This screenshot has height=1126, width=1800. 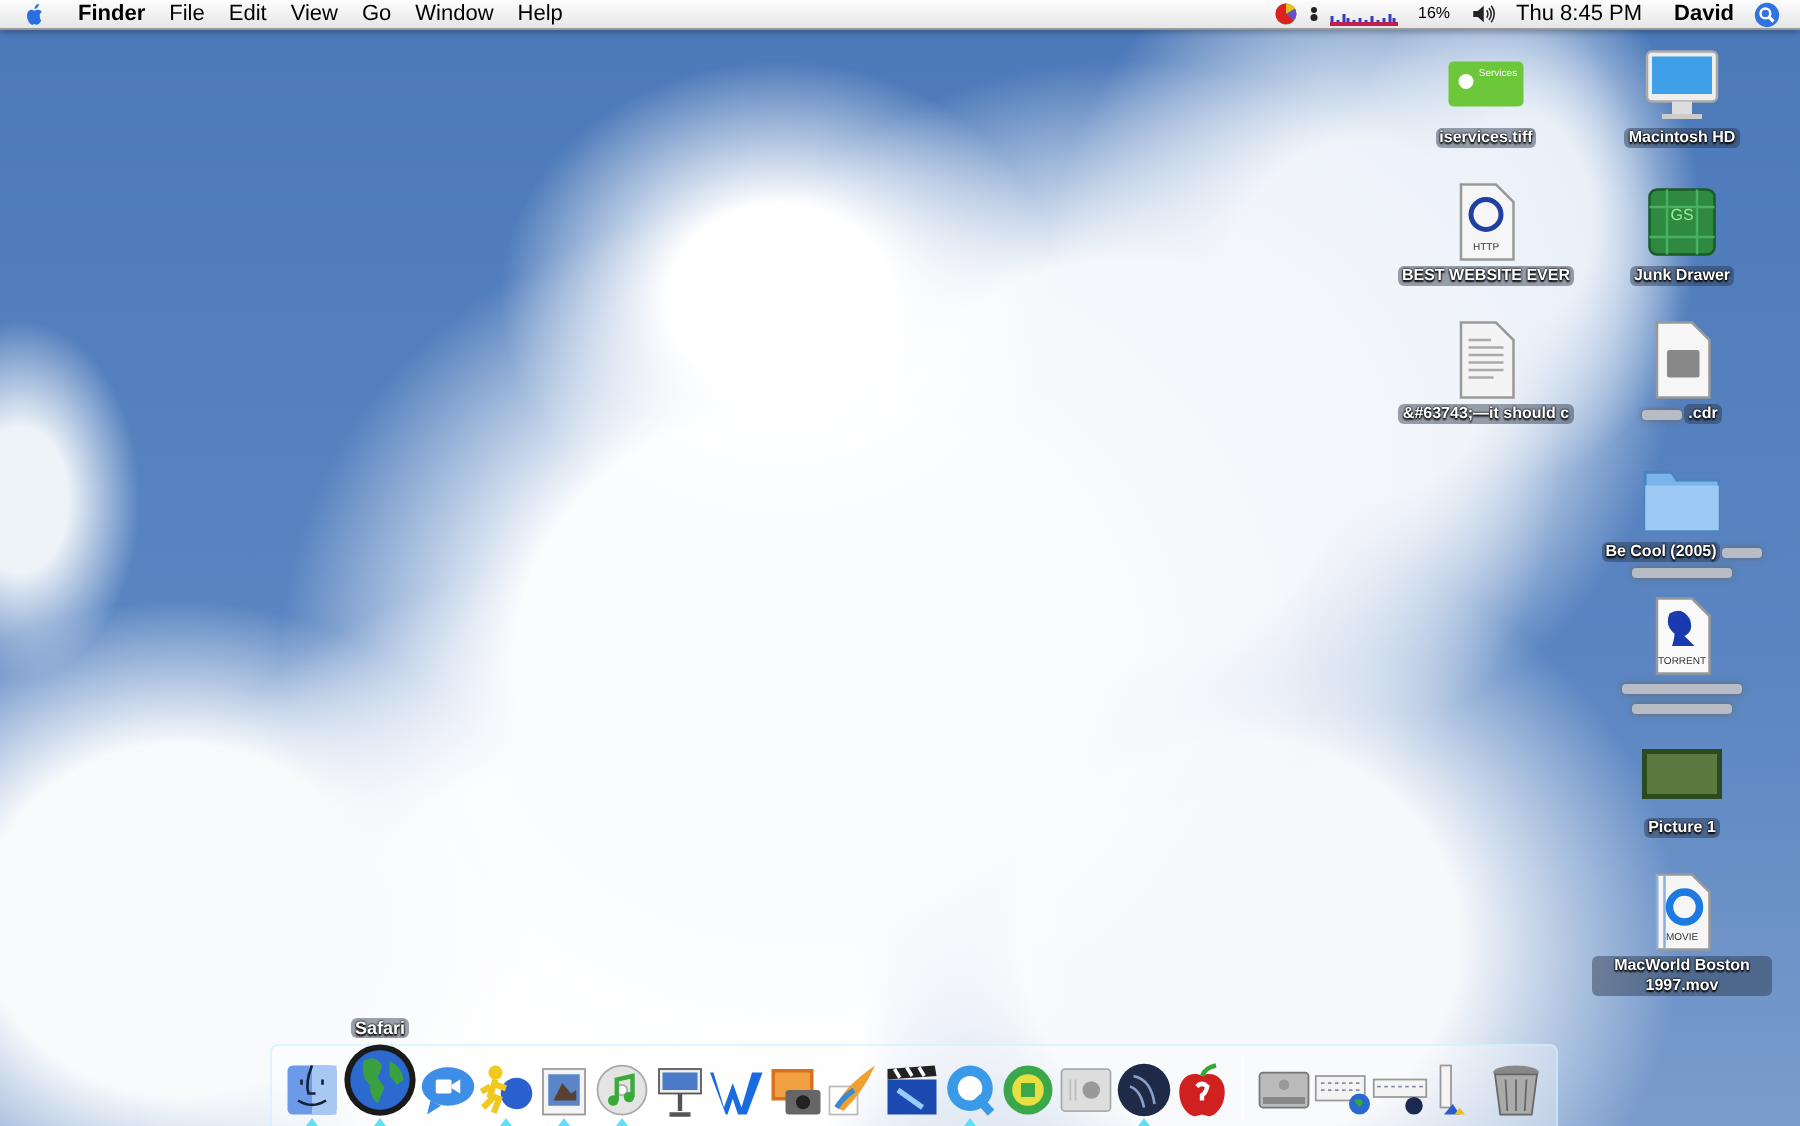 What do you see at coordinates (314, 14) in the screenshot?
I see `menu-item: View` at bounding box center [314, 14].